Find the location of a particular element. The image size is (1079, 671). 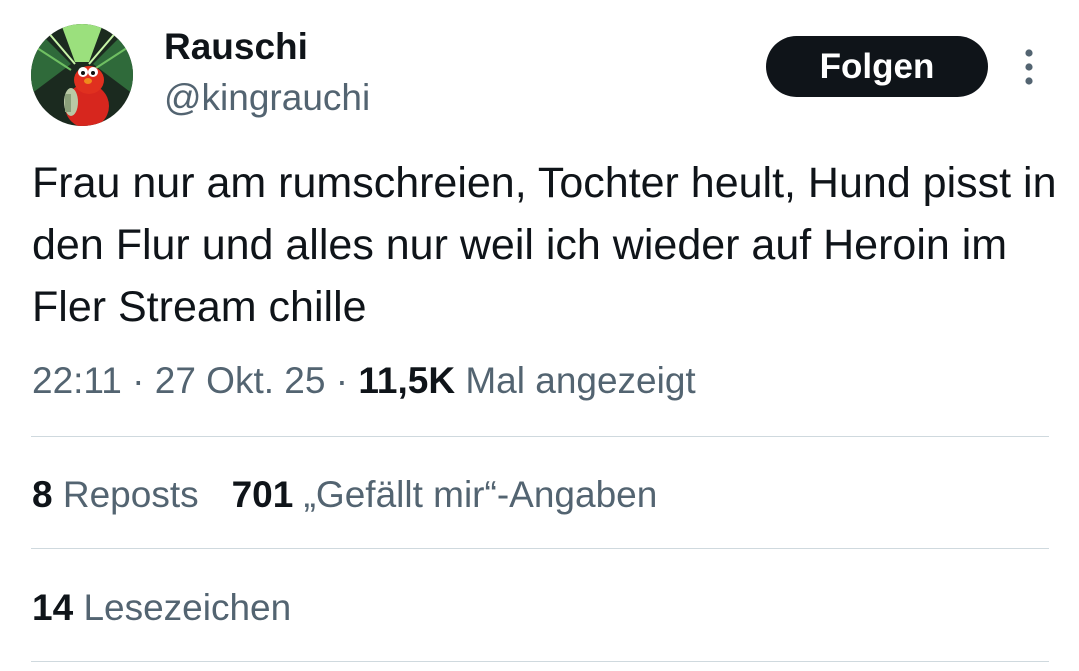

bookmarks-count: 14 is located at coordinates (53, 607).